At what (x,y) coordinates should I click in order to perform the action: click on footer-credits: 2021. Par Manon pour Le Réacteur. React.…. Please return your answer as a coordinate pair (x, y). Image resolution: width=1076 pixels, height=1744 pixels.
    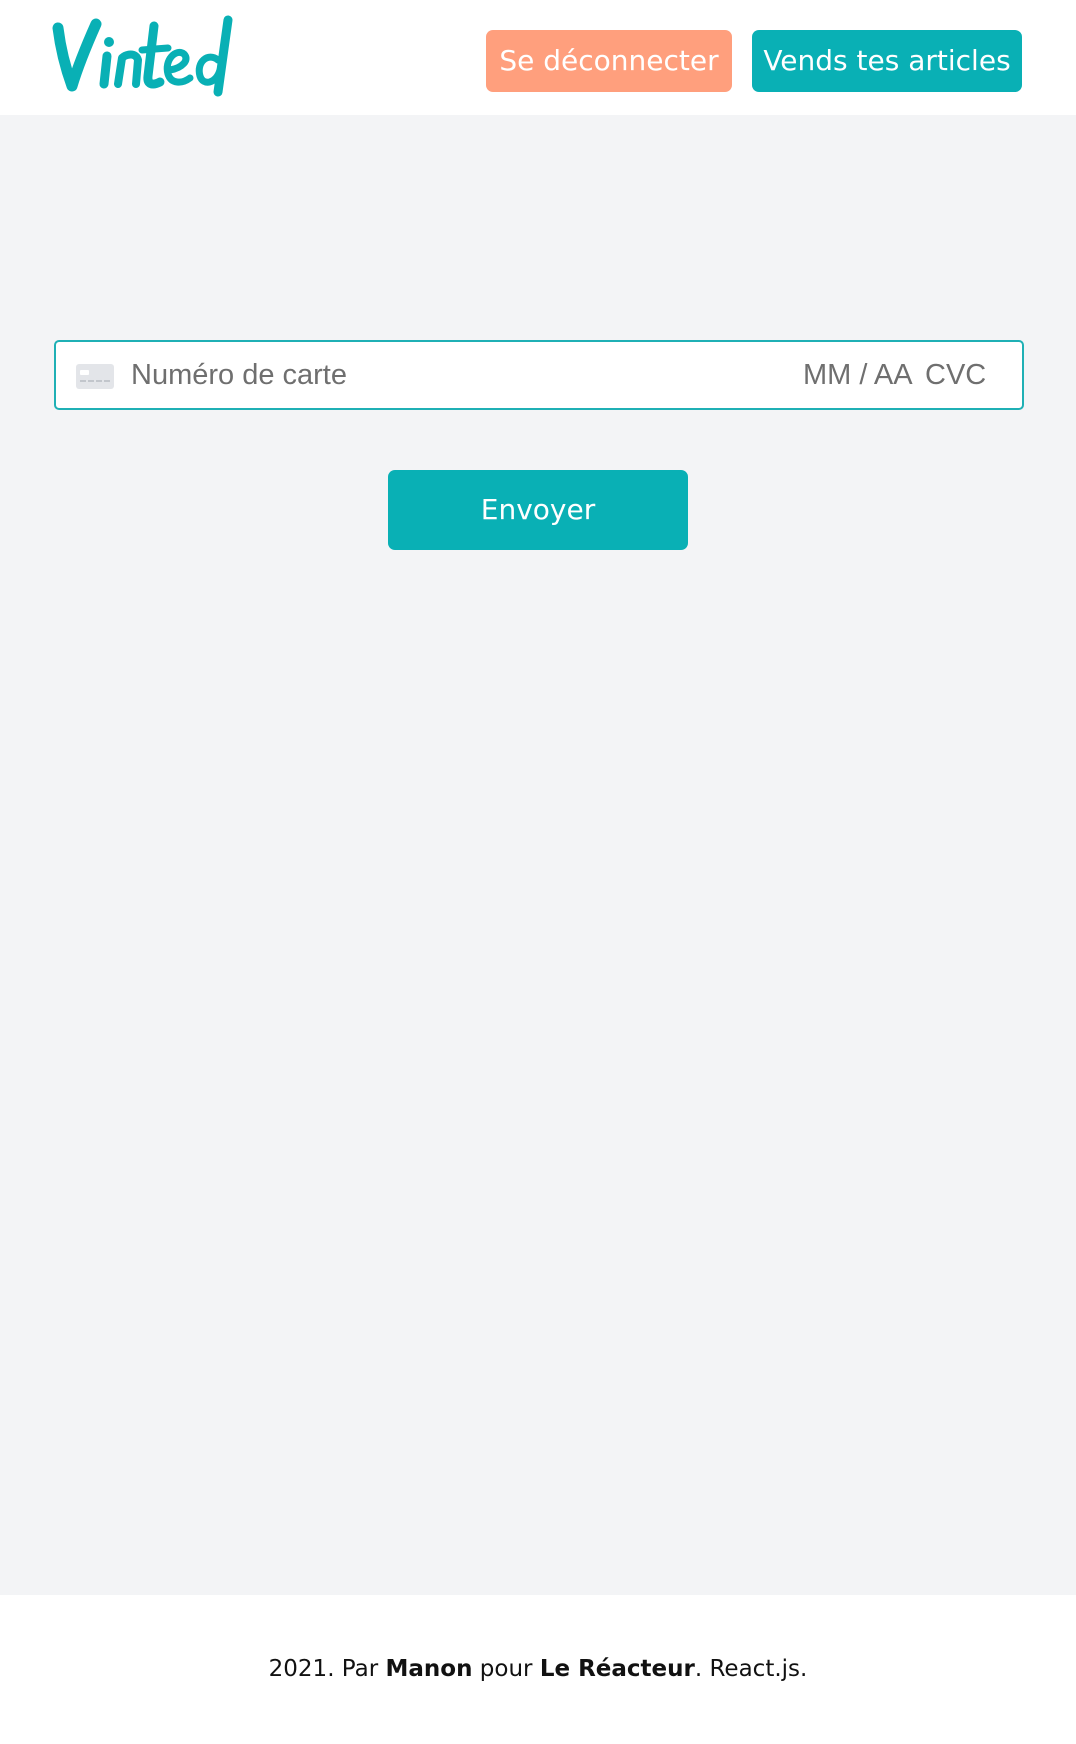
    Looking at the image, I should click on (538, 1669).